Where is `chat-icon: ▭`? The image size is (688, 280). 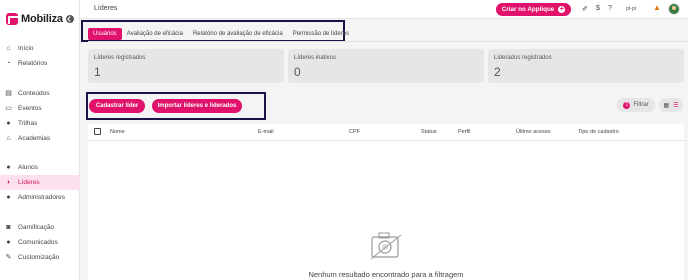
chat-icon: ▭ is located at coordinates (8, 108).